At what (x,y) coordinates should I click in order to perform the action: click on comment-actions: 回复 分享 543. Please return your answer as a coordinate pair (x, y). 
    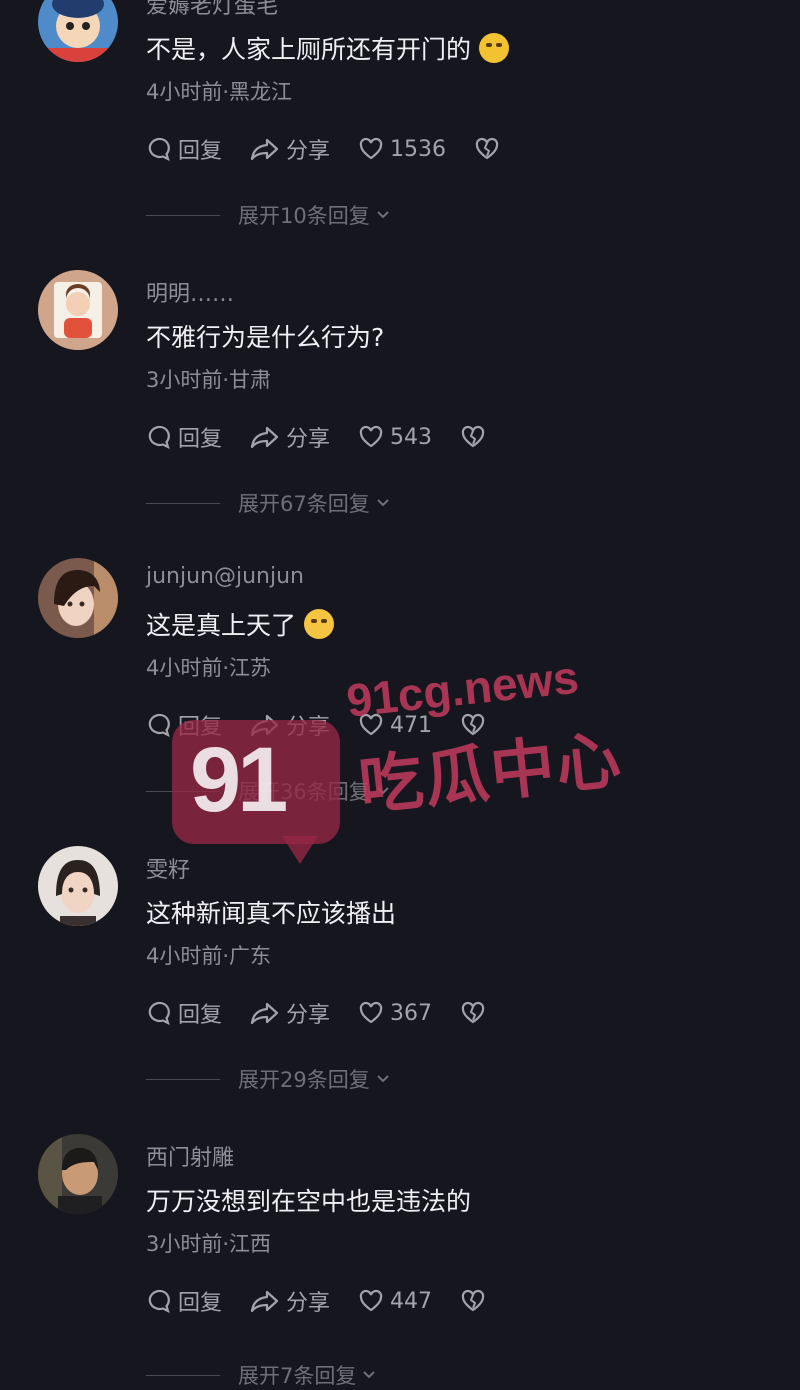
    Looking at the image, I should click on (319, 437).